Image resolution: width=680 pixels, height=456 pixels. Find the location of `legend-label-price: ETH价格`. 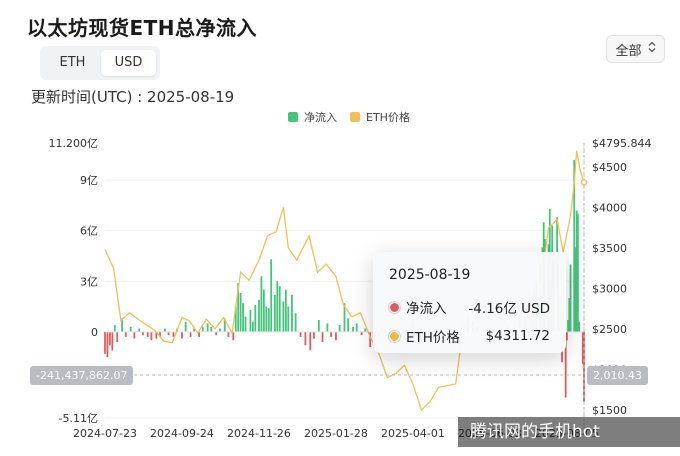

legend-label-price: ETH价格 is located at coordinates (388, 117).